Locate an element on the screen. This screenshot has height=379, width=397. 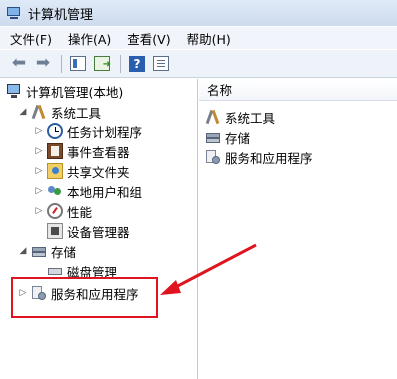
export-icon: ➜ is located at coordinates (102, 63).